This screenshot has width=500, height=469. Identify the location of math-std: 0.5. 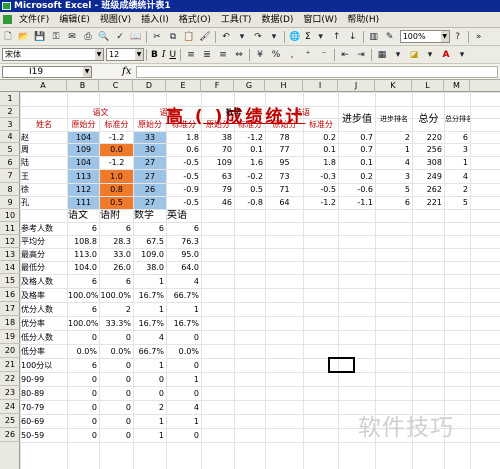
(250, 190).